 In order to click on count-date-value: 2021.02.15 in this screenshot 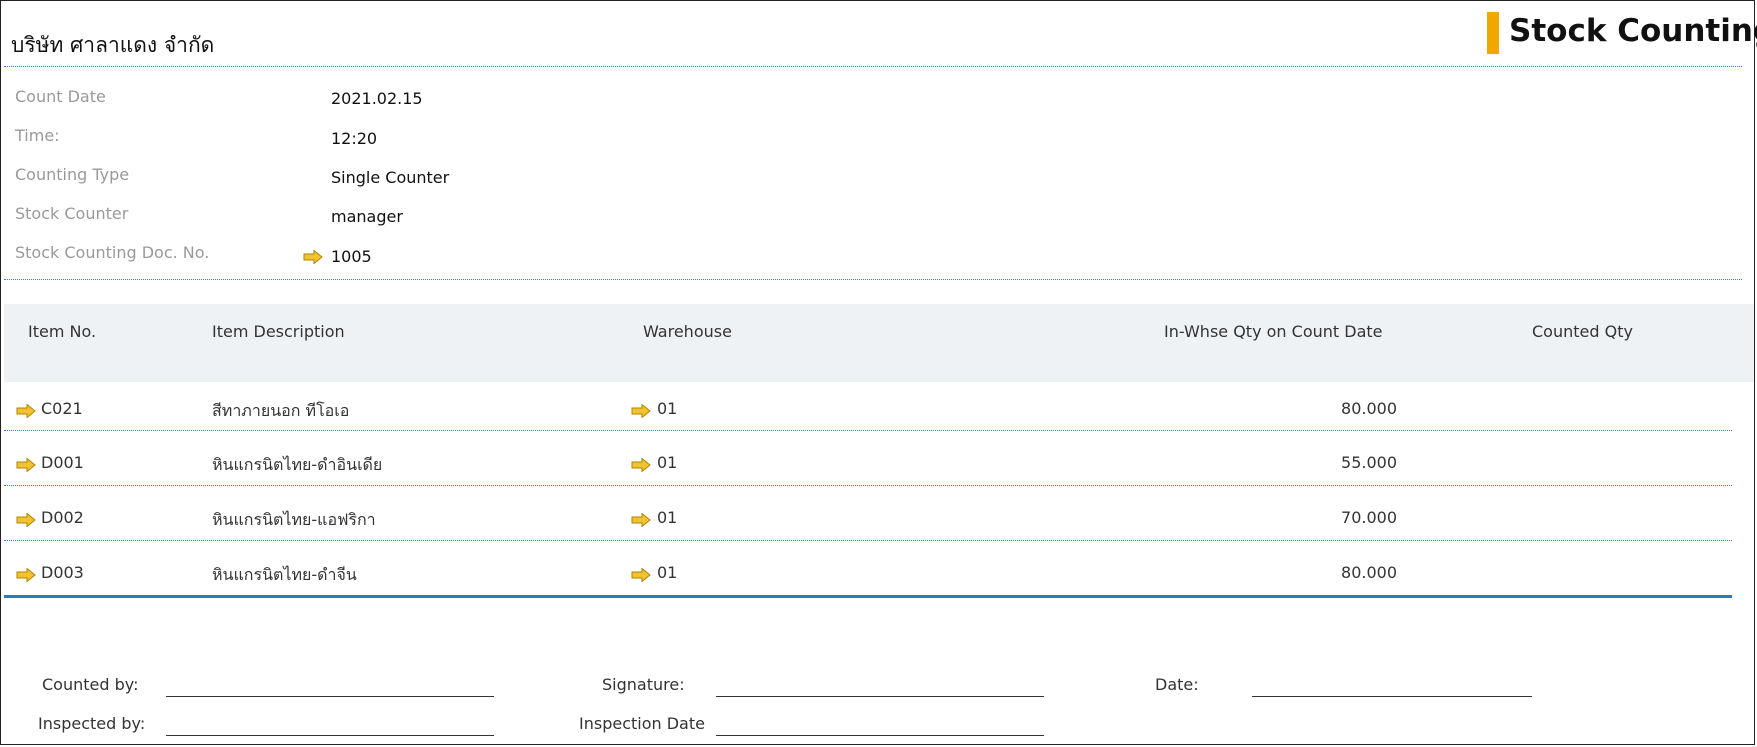, I will do `click(377, 98)`.